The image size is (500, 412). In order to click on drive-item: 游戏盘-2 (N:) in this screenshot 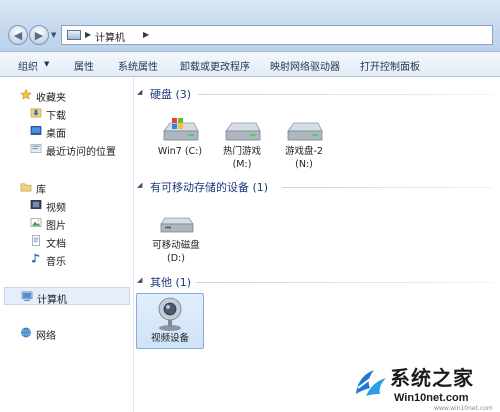, I will do `click(304, 143)`.